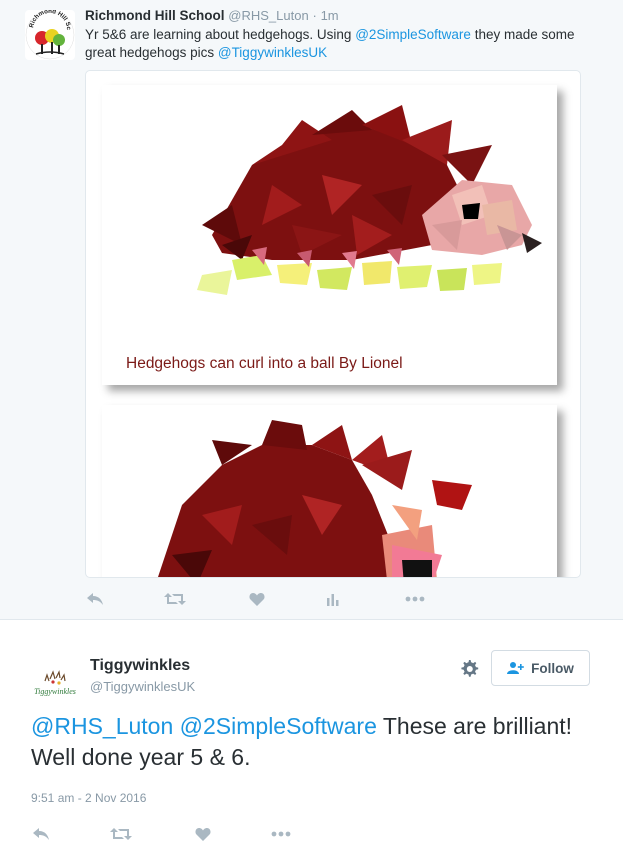 The image size is (623, 852). Describe the element at coordinates (88, 798) in the screenshot. I see `reply-timestamp: 9:51 am - 2 Nov 2016` at that location.